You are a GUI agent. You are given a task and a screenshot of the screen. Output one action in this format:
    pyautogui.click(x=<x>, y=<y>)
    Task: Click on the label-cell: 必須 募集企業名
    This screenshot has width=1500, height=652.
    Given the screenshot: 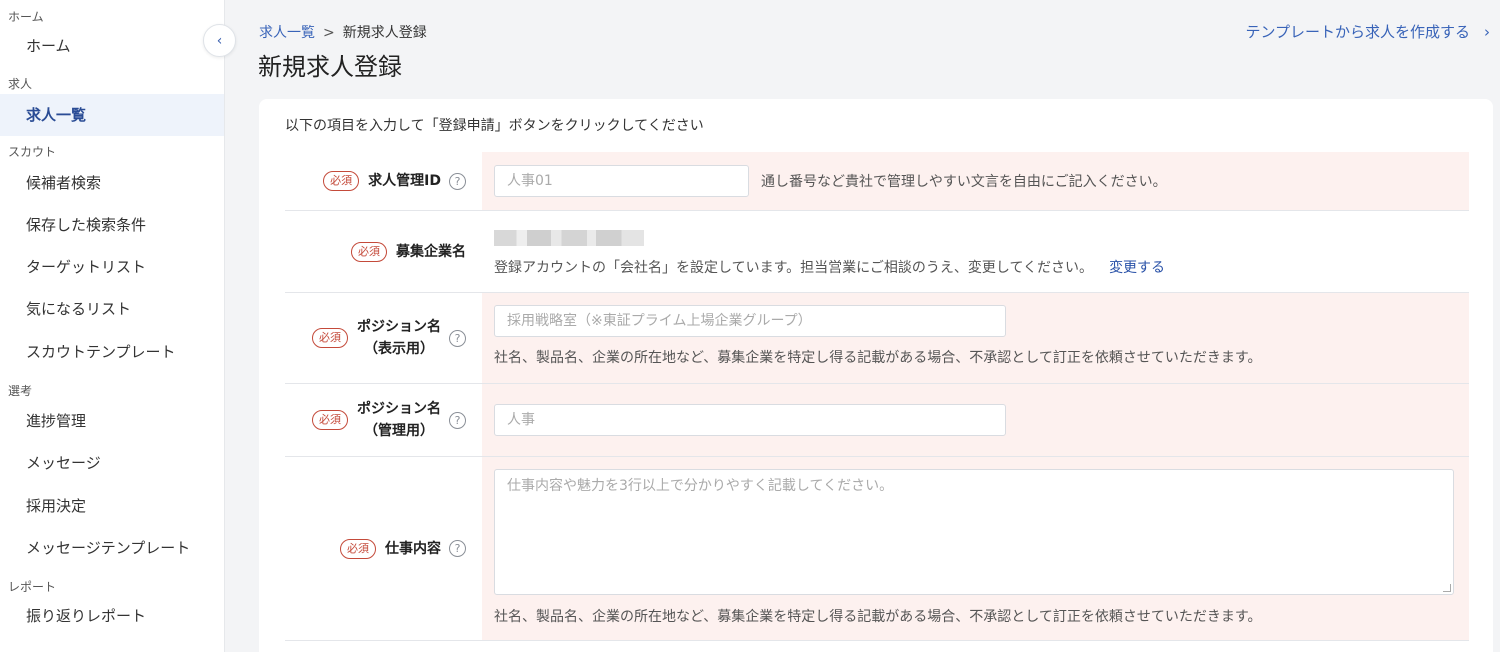 What is the action you would take?
    pyautogui.click(x=382, y=251)
    